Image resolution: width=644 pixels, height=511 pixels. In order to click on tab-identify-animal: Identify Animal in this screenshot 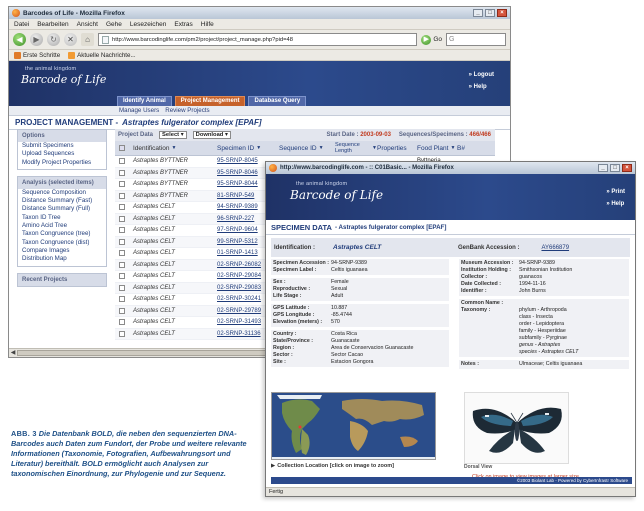, I will do `click(144, 101)`.